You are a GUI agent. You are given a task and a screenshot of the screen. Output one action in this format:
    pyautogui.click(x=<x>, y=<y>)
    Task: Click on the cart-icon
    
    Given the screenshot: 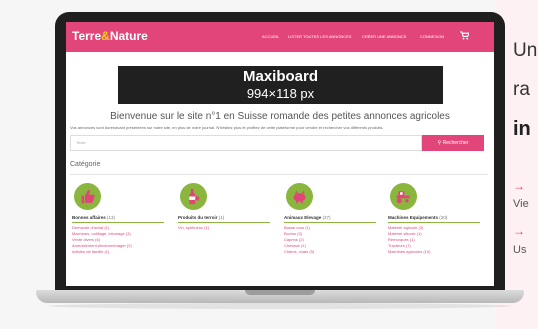 What is the action you would take?
    pyautogui.click(x=465, y=36)
    